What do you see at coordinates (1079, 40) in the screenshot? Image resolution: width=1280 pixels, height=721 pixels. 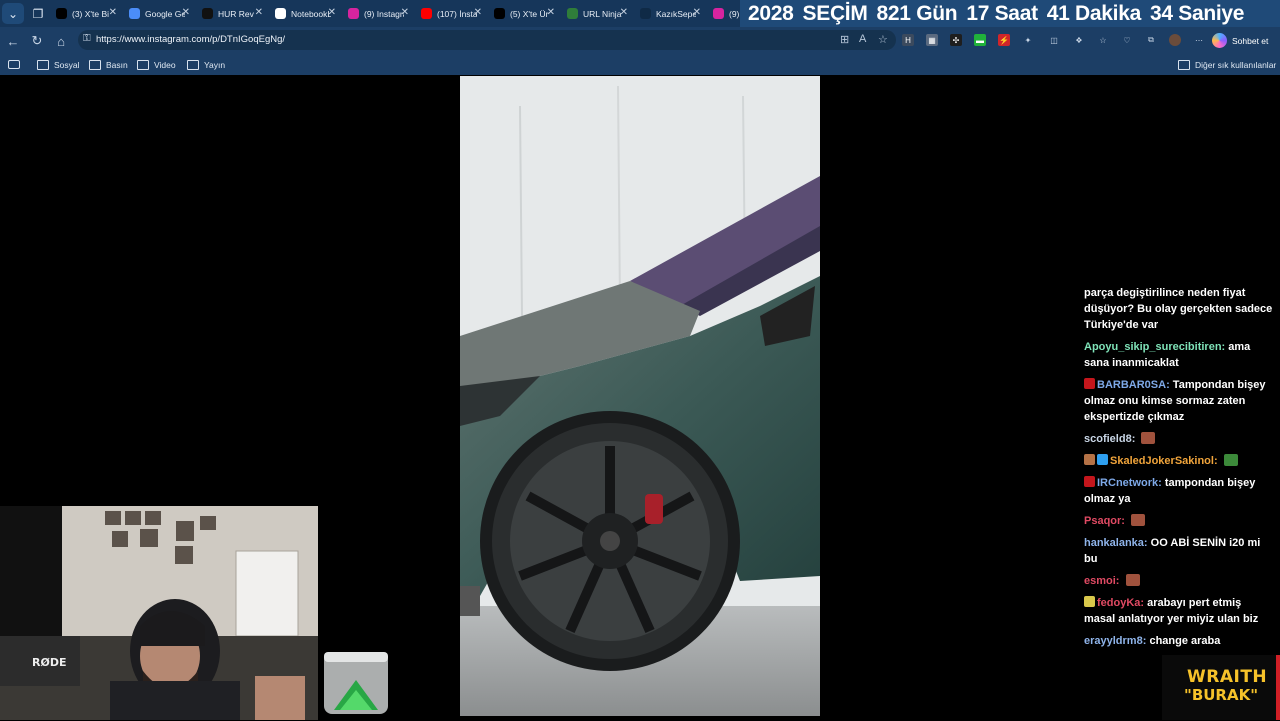 I see `browser-essentials-icon: ❖` at bounding box center [1079, 40].